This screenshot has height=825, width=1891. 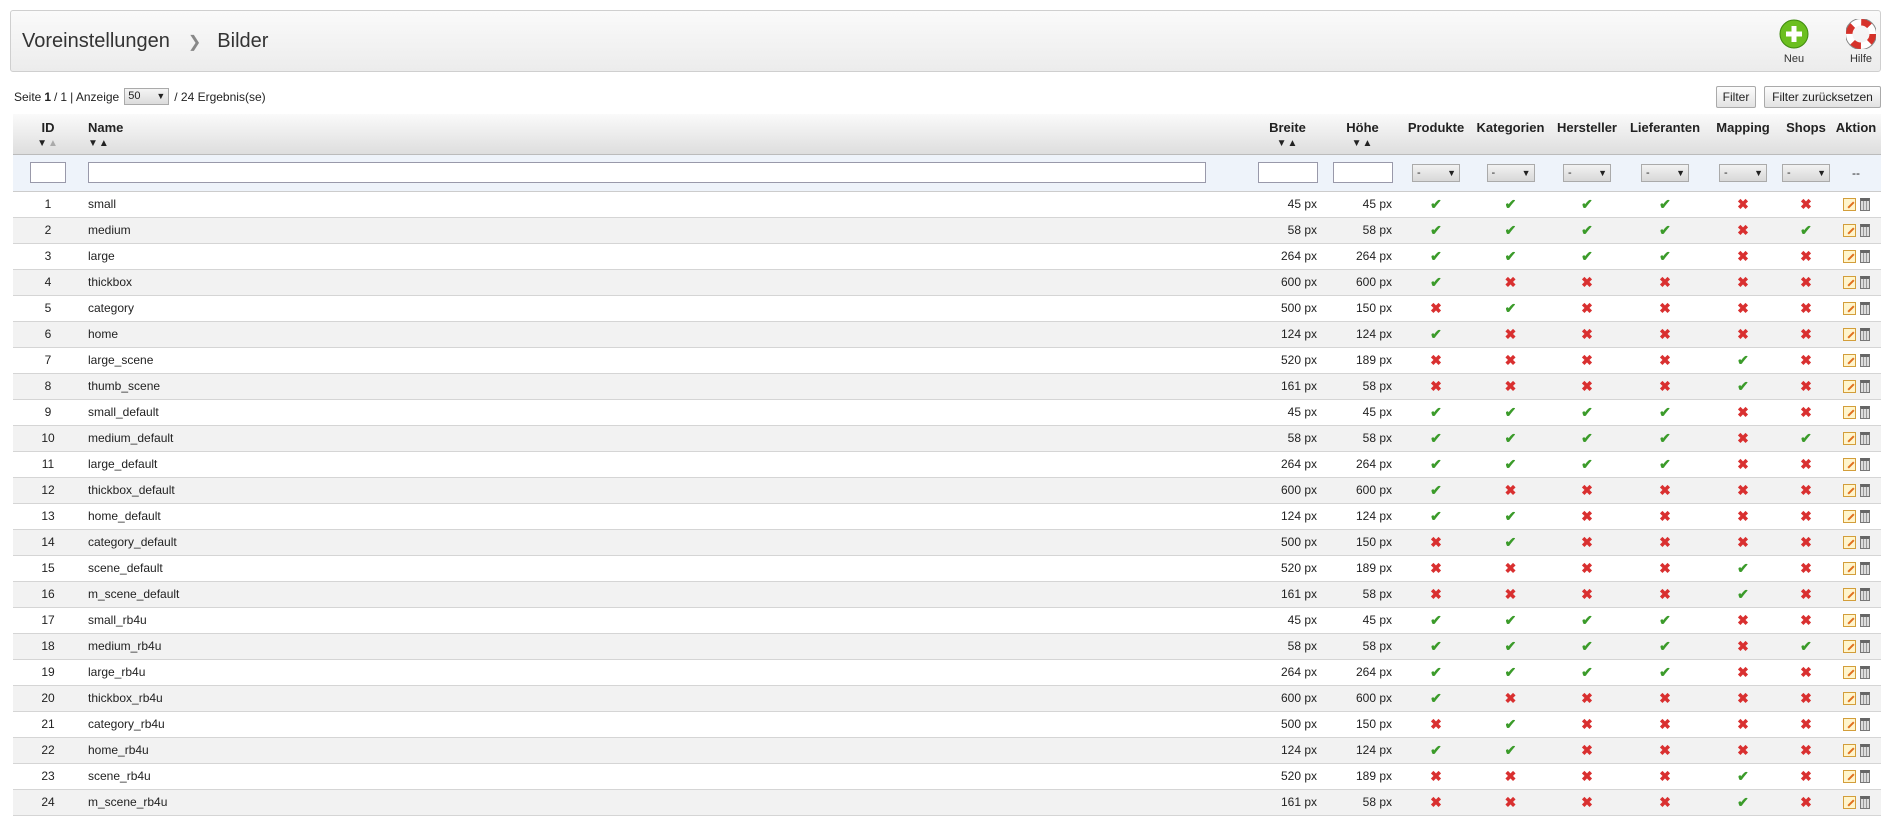 What do you see at coordinates (947, 646) in the screenshot?
I see `table-row: 18 medium_rb4u 58 px 58 px ✔ ✔ ✔ ✔ ✖ ✔` at bounding box center [947, 646].